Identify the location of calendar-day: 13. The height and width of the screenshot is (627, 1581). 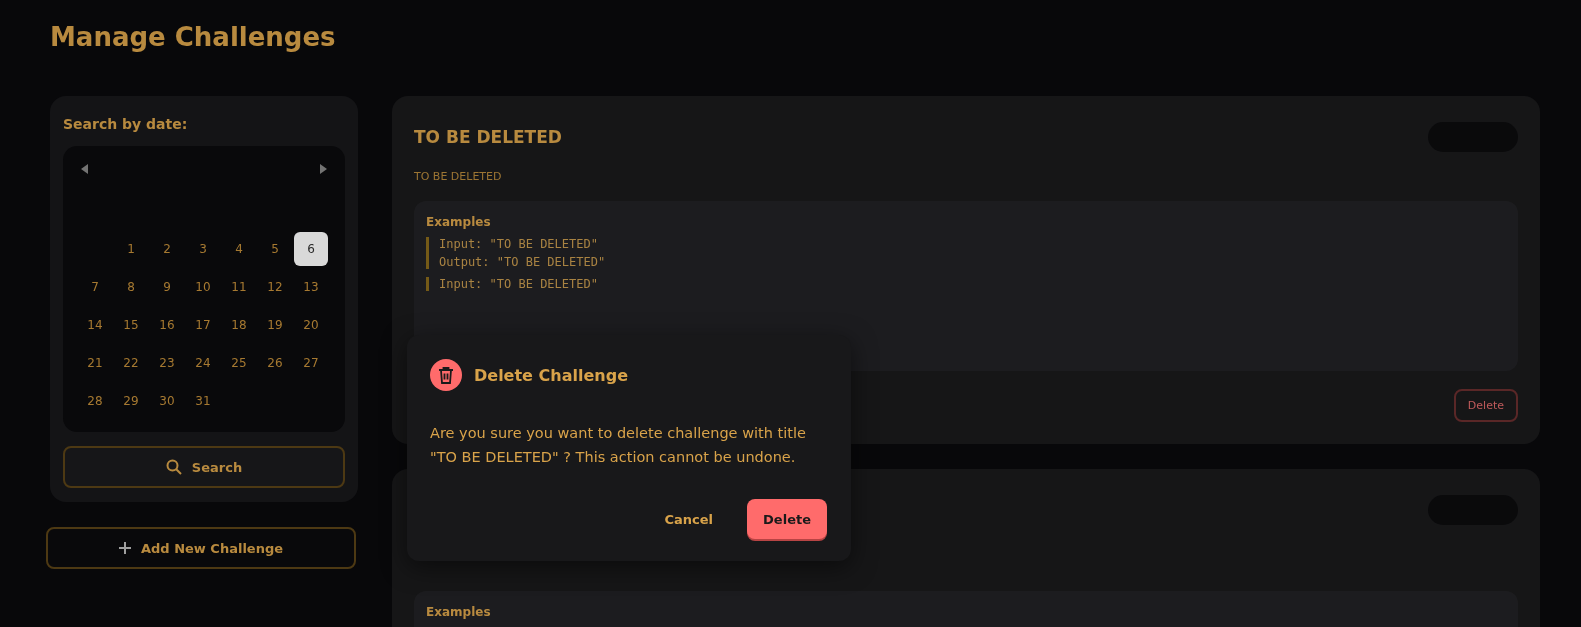
(311, 287).